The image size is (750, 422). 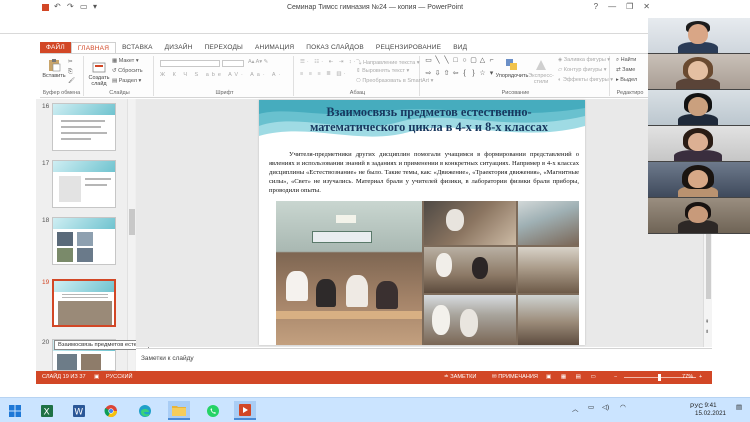 I want to click on font-size-combo, so click(x=233, y=63).